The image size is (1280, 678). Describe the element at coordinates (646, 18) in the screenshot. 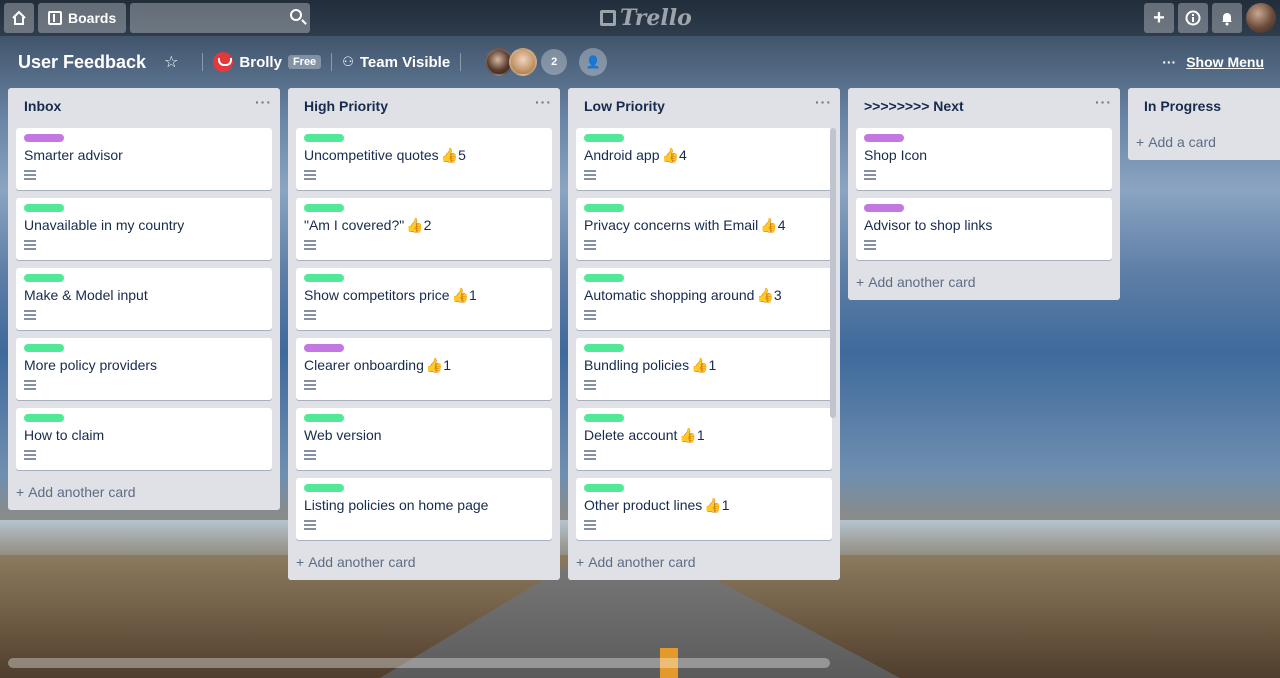

I see `trello-logo: Trello` at that location.